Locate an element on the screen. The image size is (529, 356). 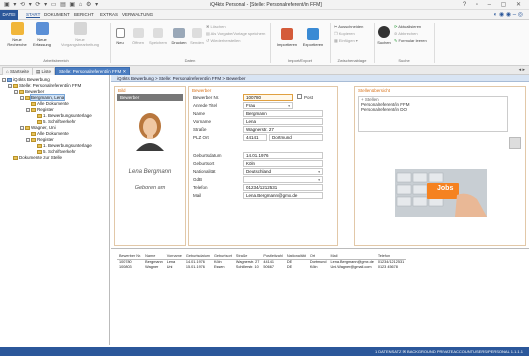
neue-erfassung-button: Neue Erfassung is located at coordinates (42, 34).